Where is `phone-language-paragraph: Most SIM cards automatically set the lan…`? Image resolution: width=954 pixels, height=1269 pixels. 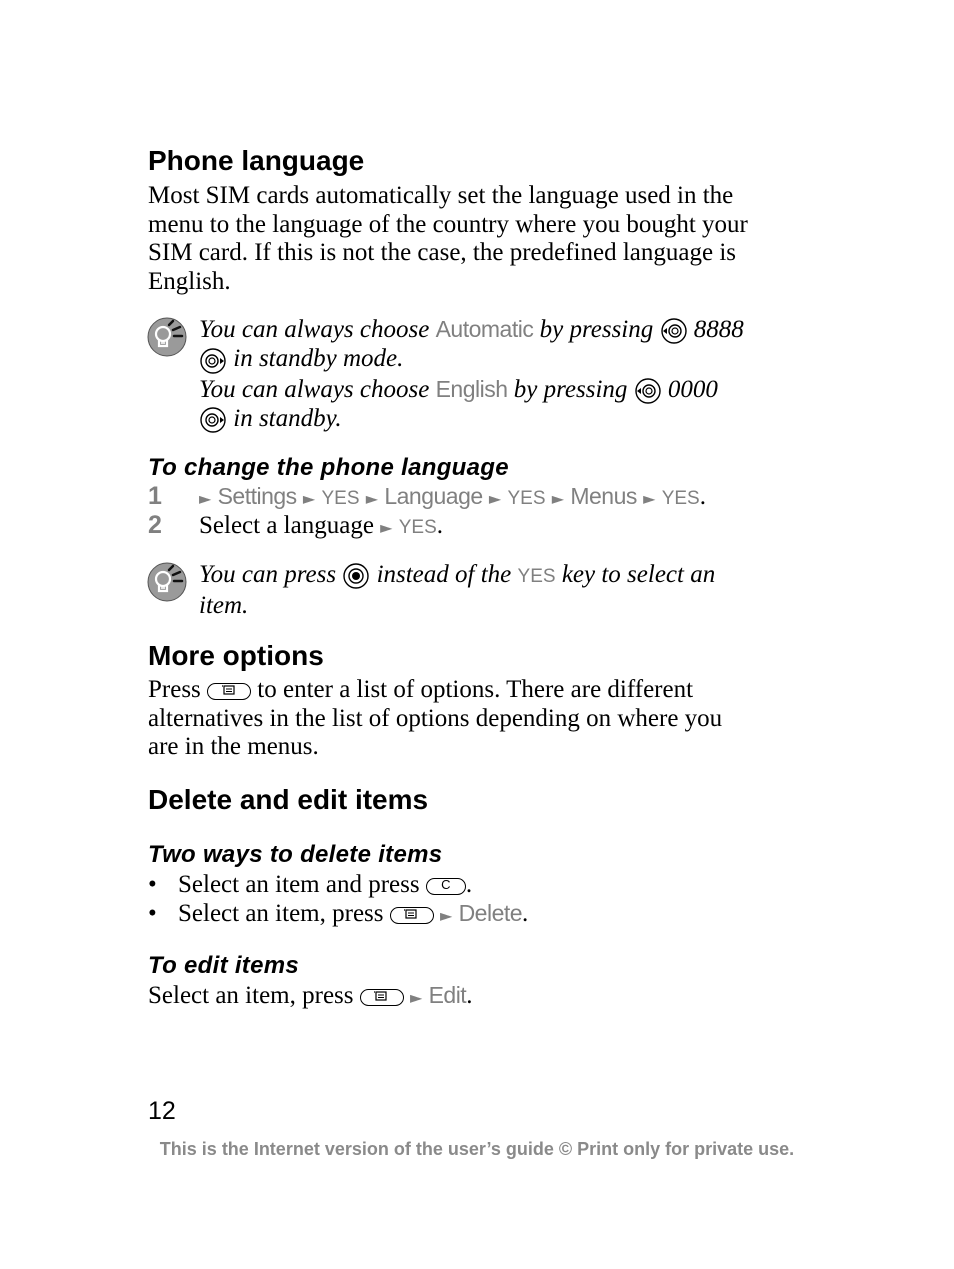
phone-language-paragraph: Most SIM cards automatically set the lan… is located at coordinates (478, 239).